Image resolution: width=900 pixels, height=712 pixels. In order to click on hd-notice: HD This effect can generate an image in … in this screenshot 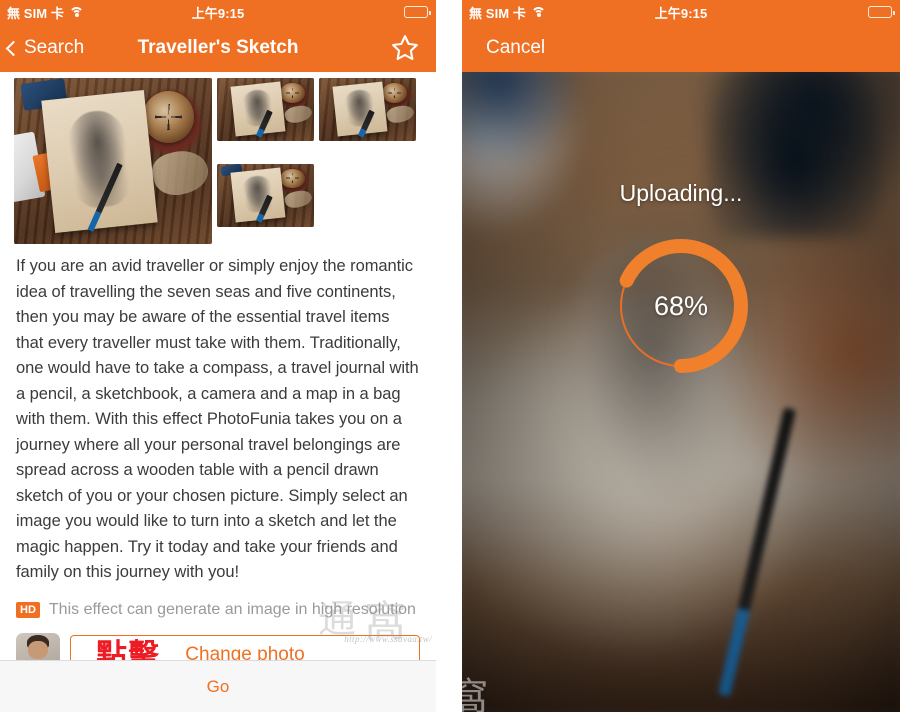, I will do `click(218, 603)`.